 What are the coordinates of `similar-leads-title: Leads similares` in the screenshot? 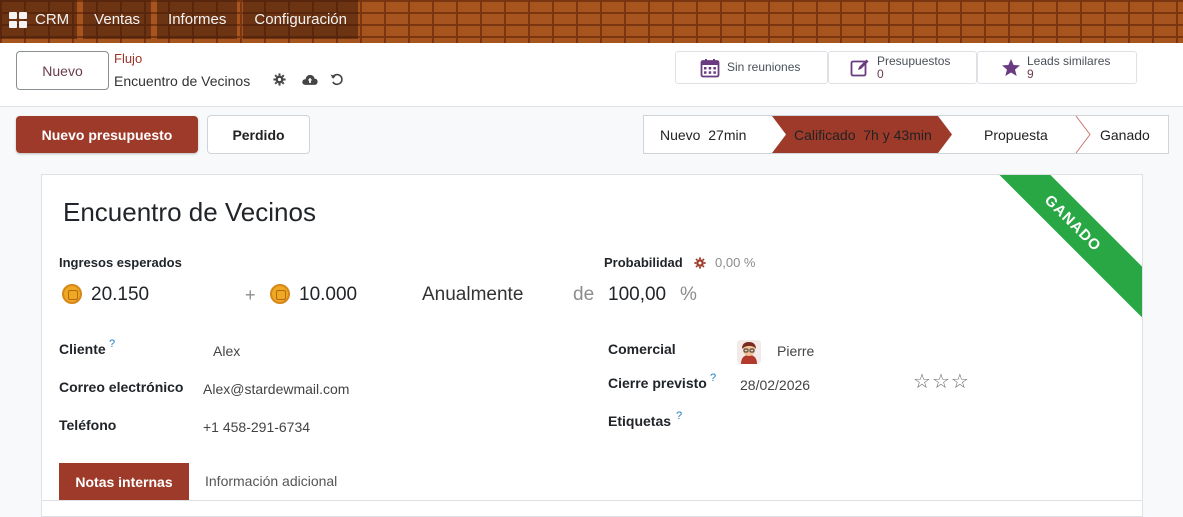 It's located at (1069, 61).